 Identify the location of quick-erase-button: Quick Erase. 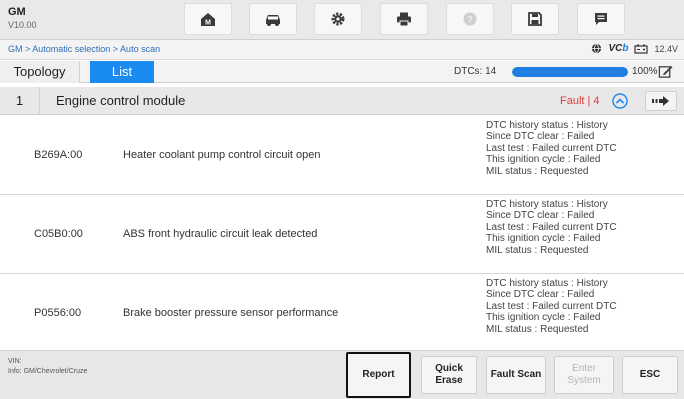
(449, 375).